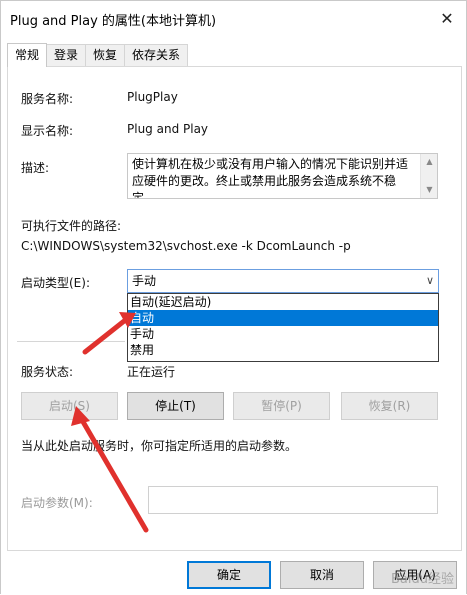  Describe the element at coordinates (283, 318) in the screenshot. I see `option-auto: 自动` at that location.